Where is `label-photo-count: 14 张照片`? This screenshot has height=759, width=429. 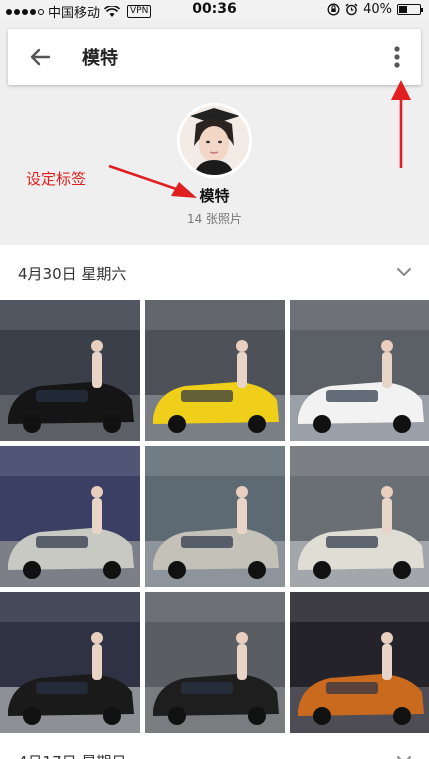 label-photo-count: 14 张照片 is located at coordinates (214, 219).